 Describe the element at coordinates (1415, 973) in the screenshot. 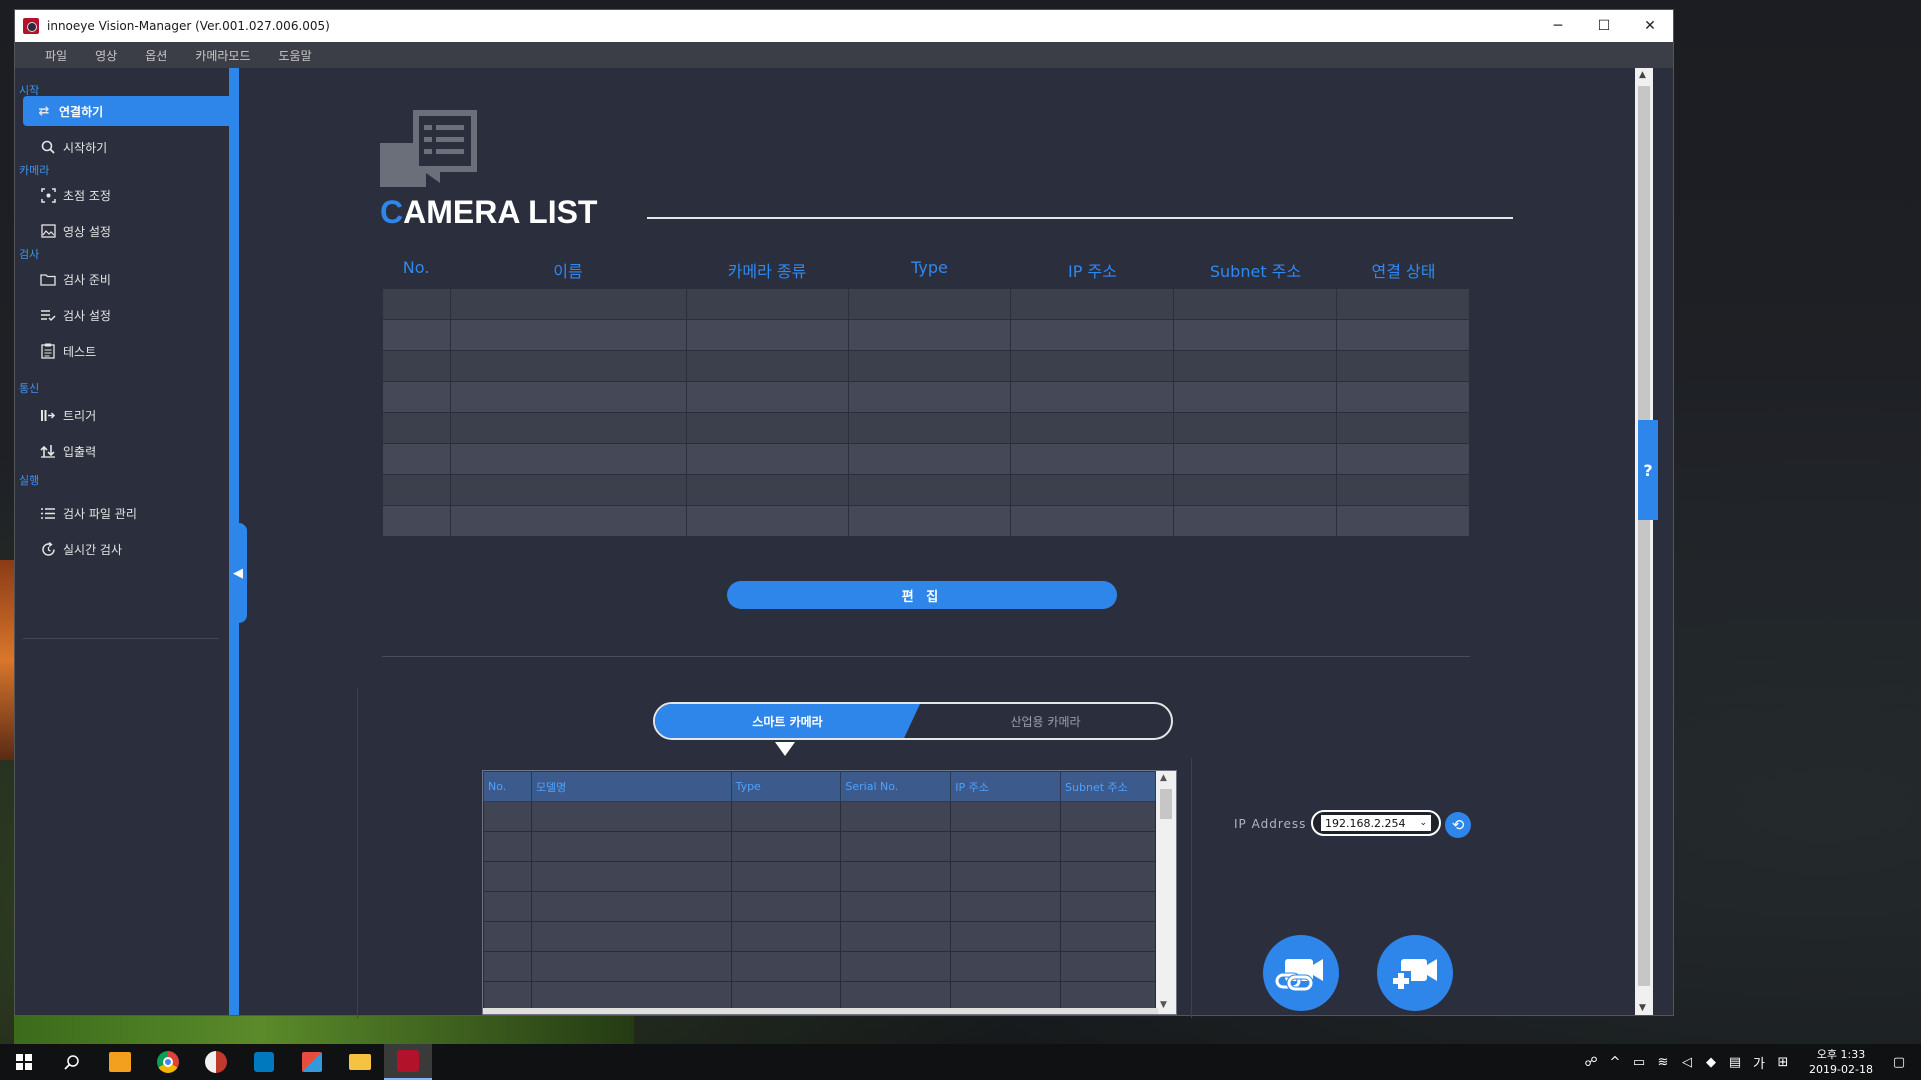

I see `add-camera-button` at that location.